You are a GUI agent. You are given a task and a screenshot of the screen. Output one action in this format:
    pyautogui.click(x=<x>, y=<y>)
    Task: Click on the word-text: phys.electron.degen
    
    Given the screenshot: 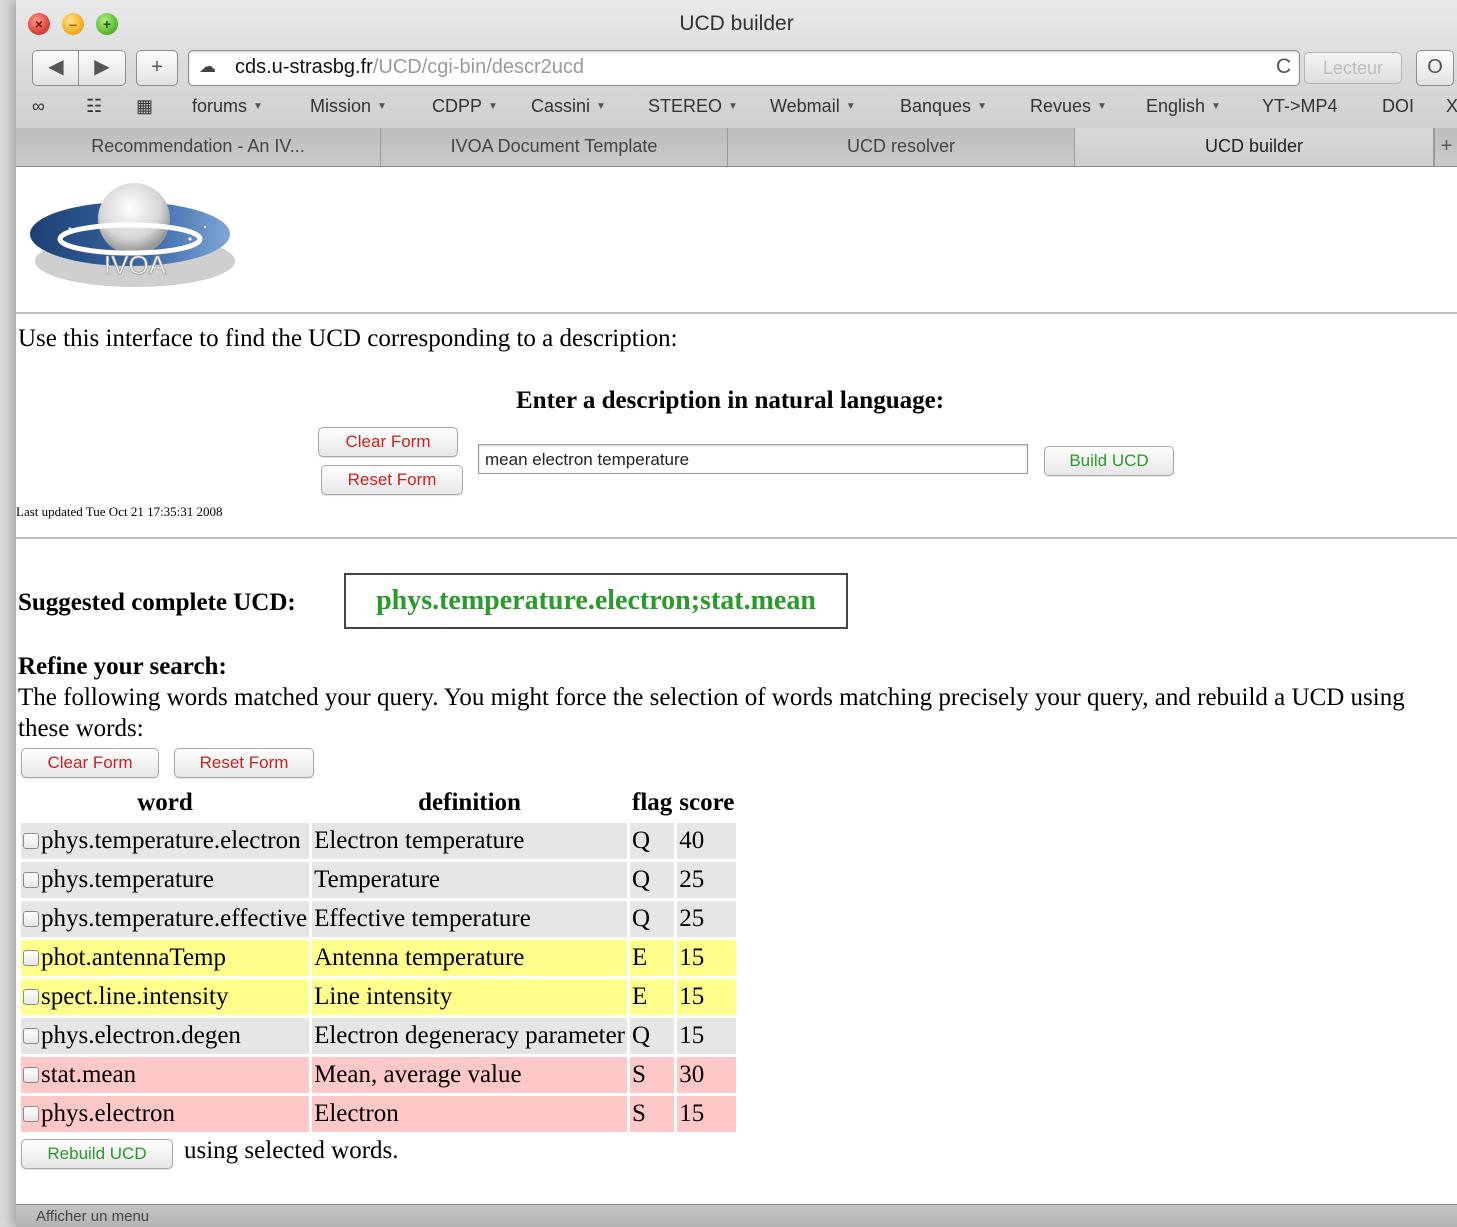 What is the action you would take?
    pyautogui.click(x=141, y=1035)
    